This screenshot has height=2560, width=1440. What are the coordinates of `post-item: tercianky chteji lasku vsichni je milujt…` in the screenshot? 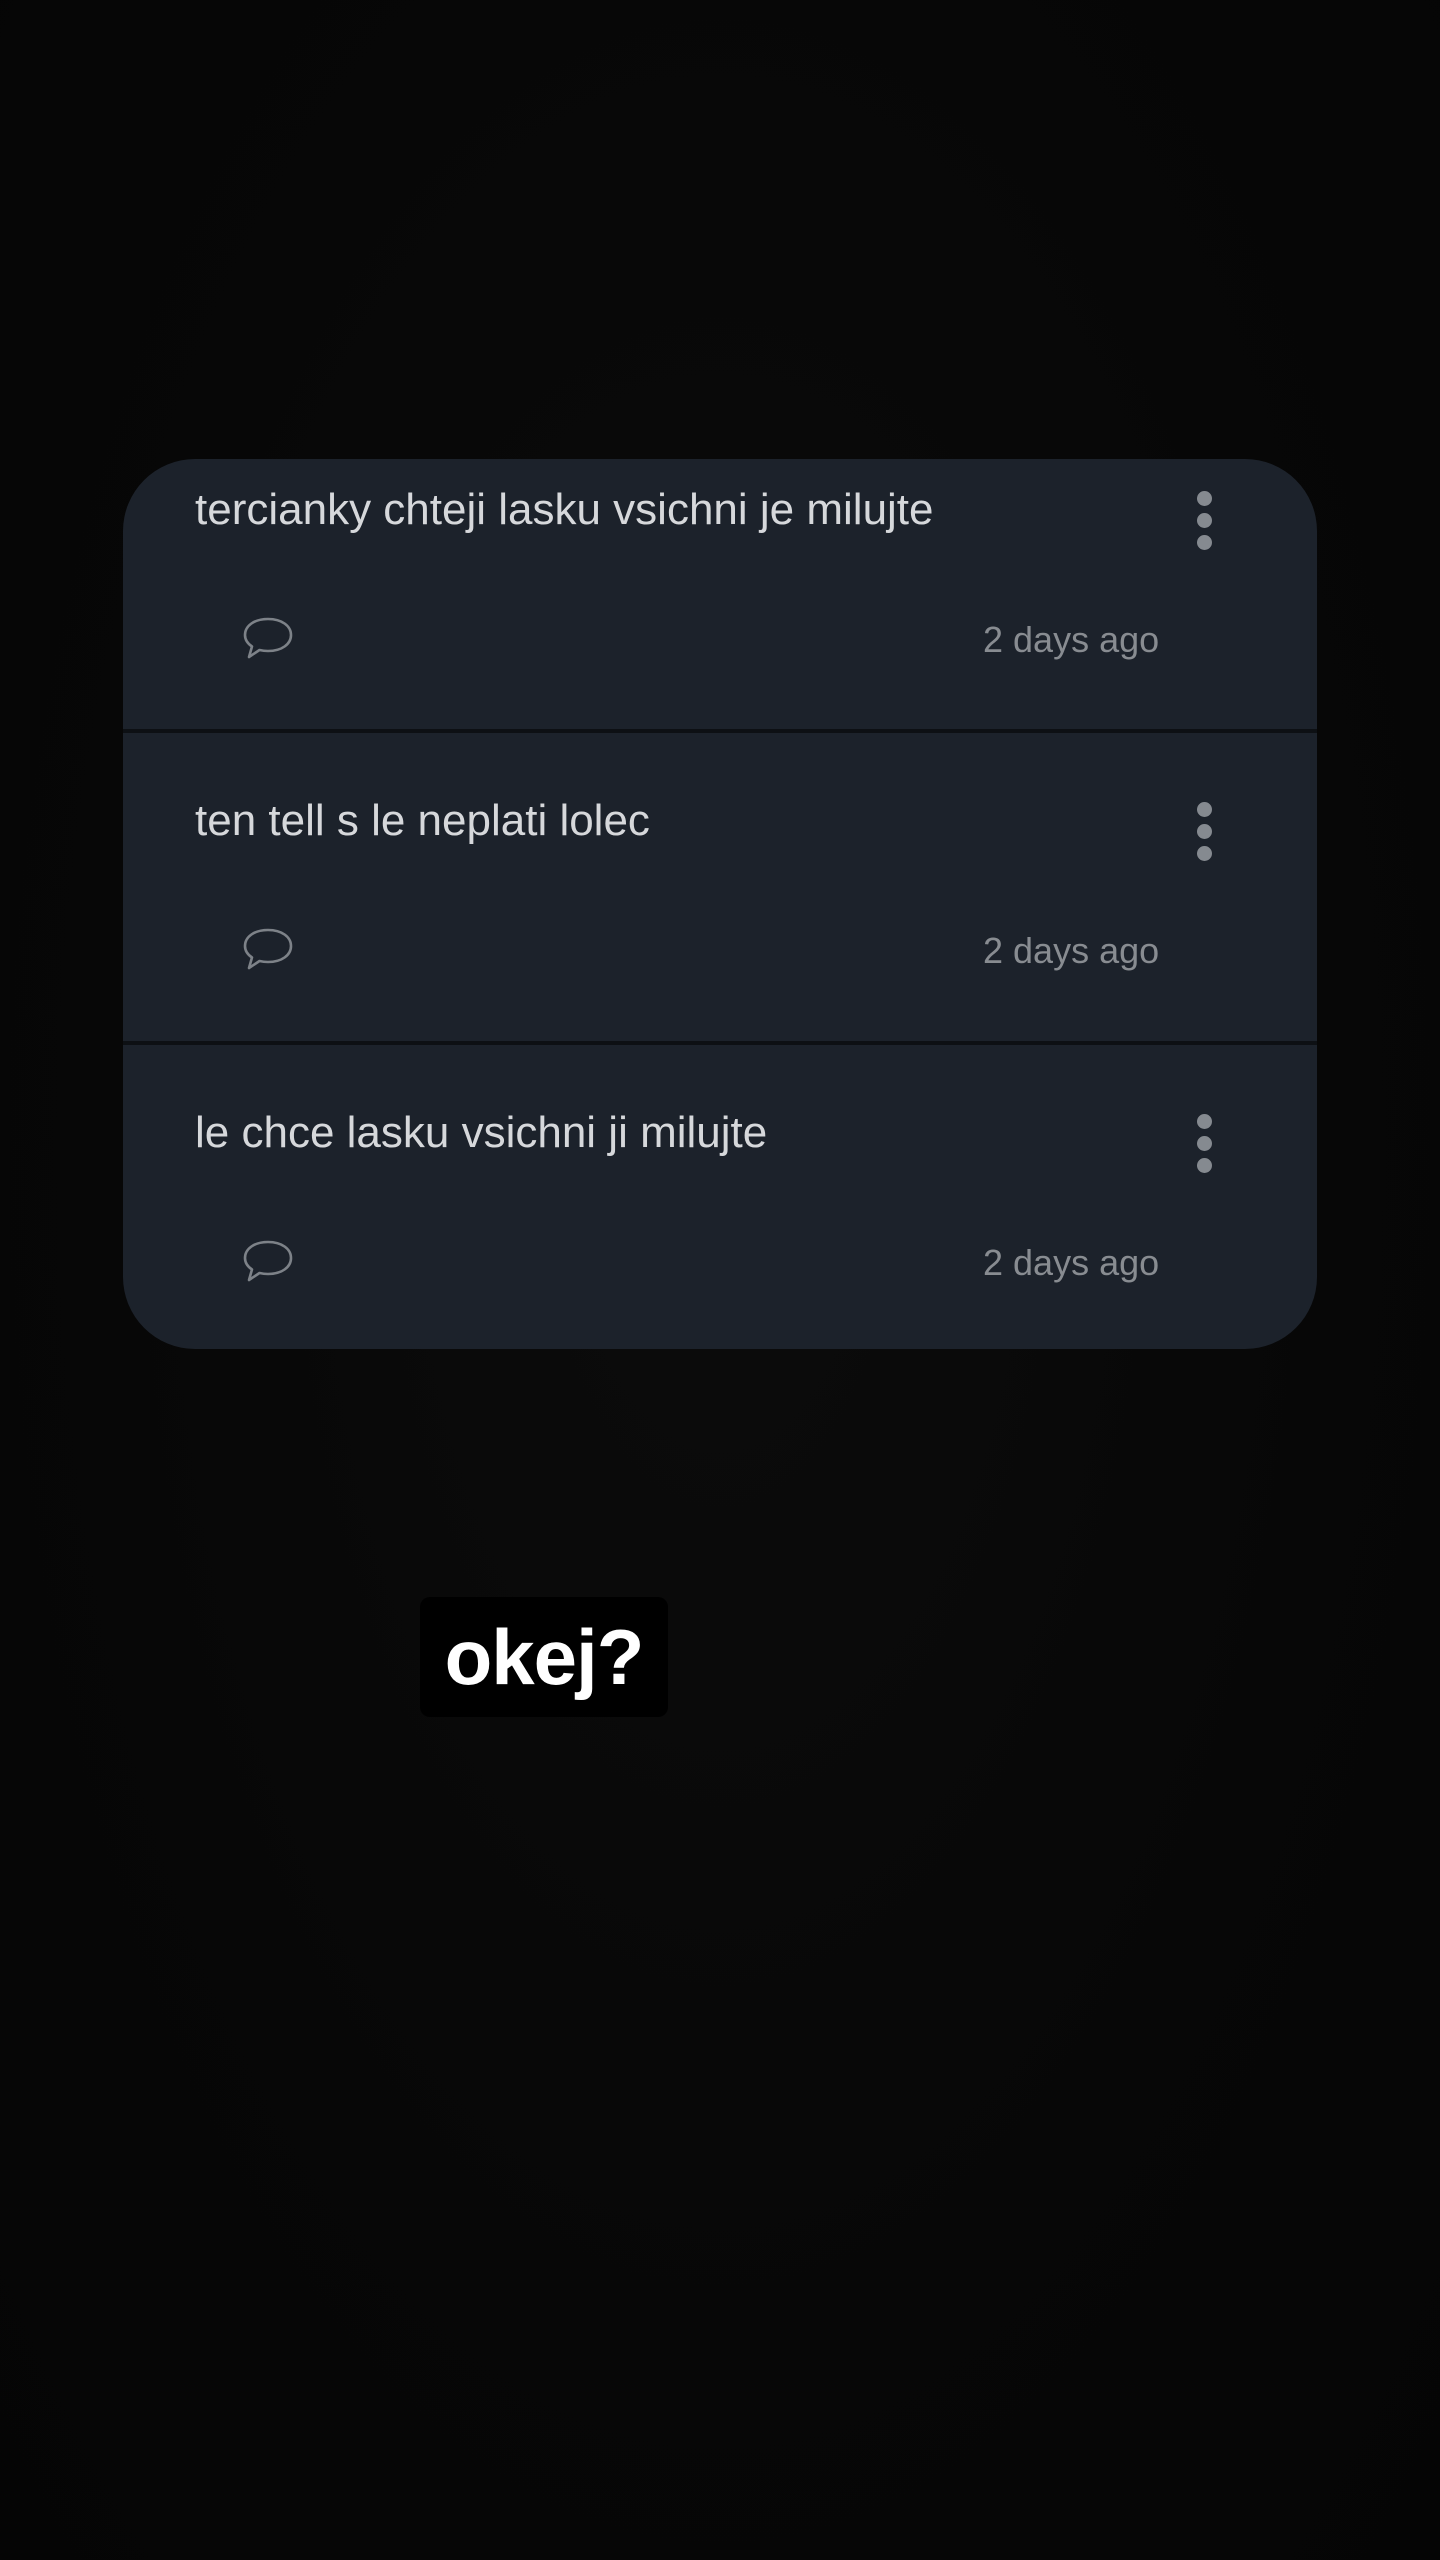 It's located at (720, 614).